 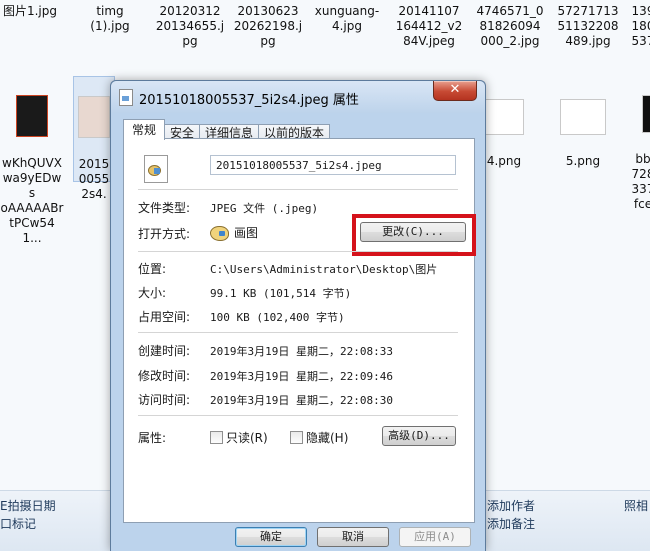 I want to click on readonly-label: 只读(R), so click(x=247, y=437).